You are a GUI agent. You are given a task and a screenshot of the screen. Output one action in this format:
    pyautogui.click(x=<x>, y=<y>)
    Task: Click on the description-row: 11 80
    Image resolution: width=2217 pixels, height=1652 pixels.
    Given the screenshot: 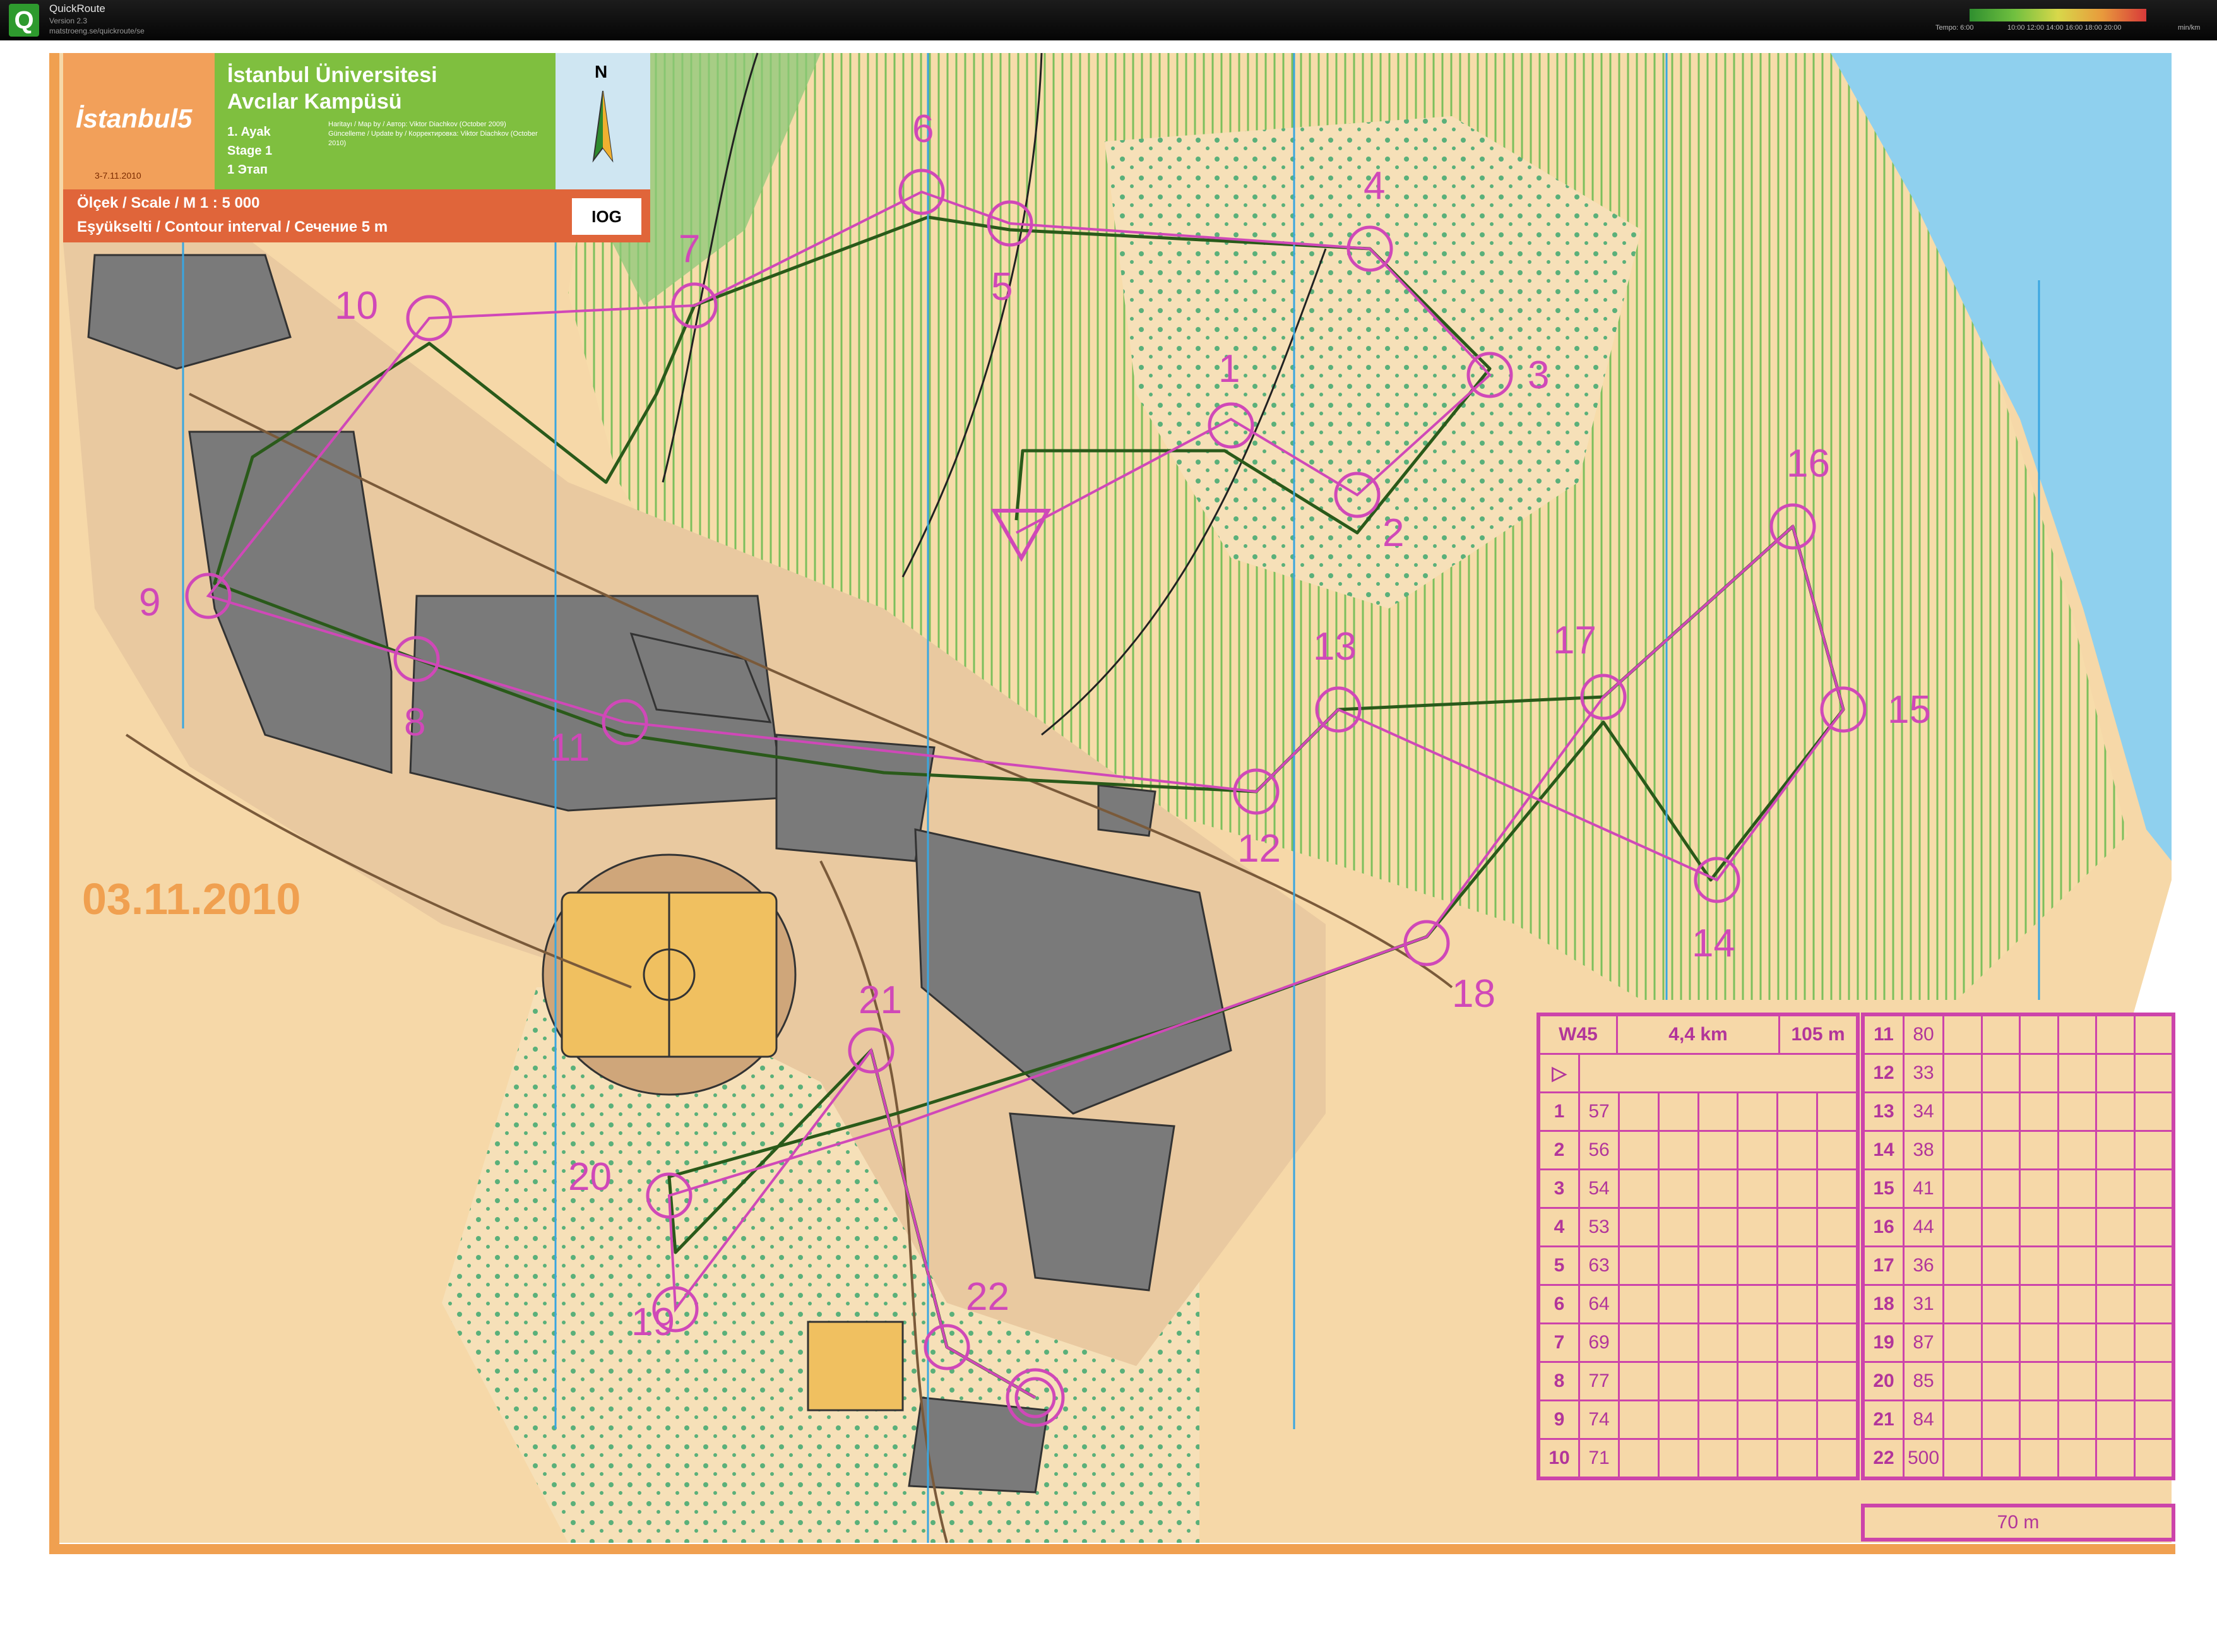 What is the action you would take?
    pyautogui.click(x=2019, y=1035)
    